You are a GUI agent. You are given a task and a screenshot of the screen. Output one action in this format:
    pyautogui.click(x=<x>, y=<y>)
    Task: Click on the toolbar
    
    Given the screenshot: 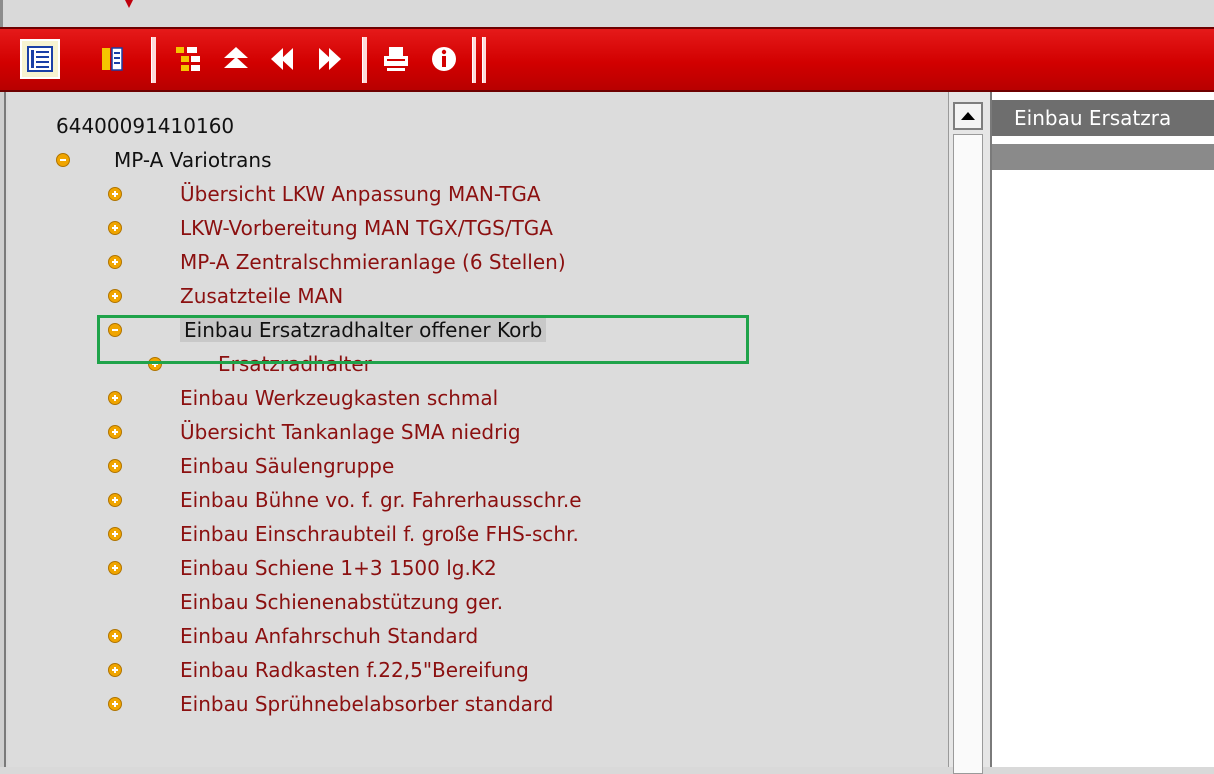 What is the action you would take?
    pyautogui.click(x=607, y=59)
    